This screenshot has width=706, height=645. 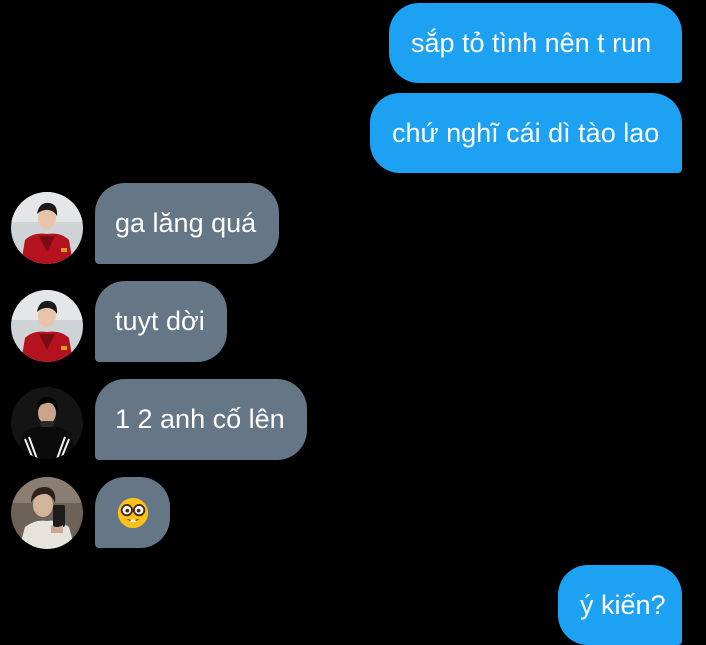 I want to click on message-text: 1 2 anh cố lên, so click(x=200, y=419).